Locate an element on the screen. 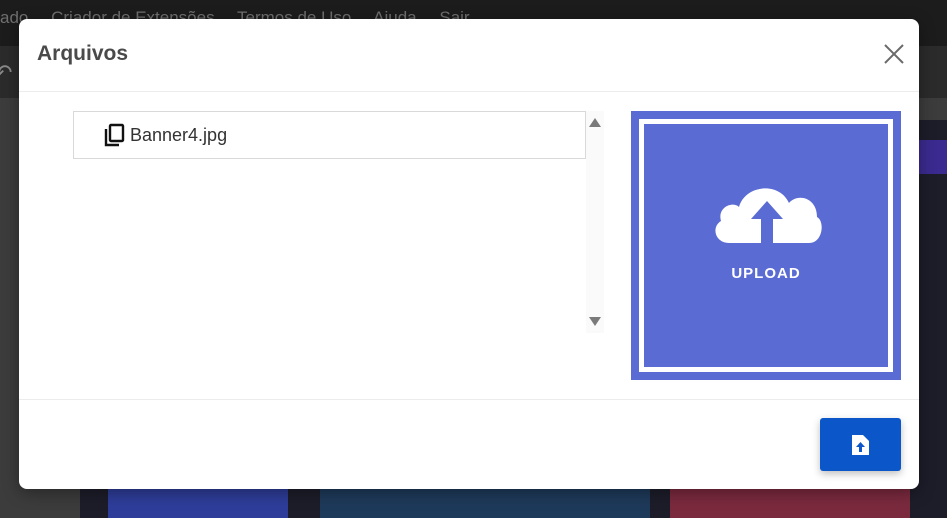 The height and width of the screenshot is (518, 947). footer-divider is located at coordinates (469, 399).